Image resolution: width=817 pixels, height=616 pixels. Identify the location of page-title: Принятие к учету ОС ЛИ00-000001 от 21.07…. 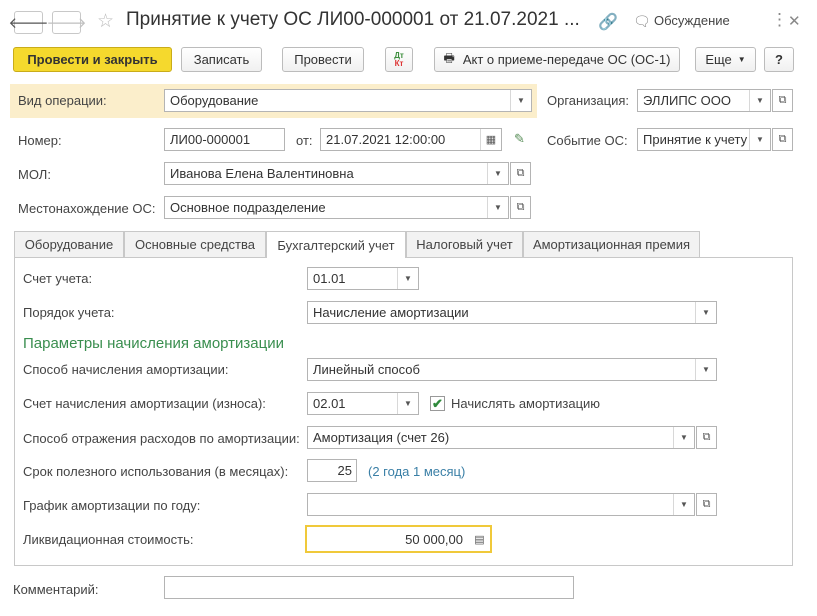
(353, 19).